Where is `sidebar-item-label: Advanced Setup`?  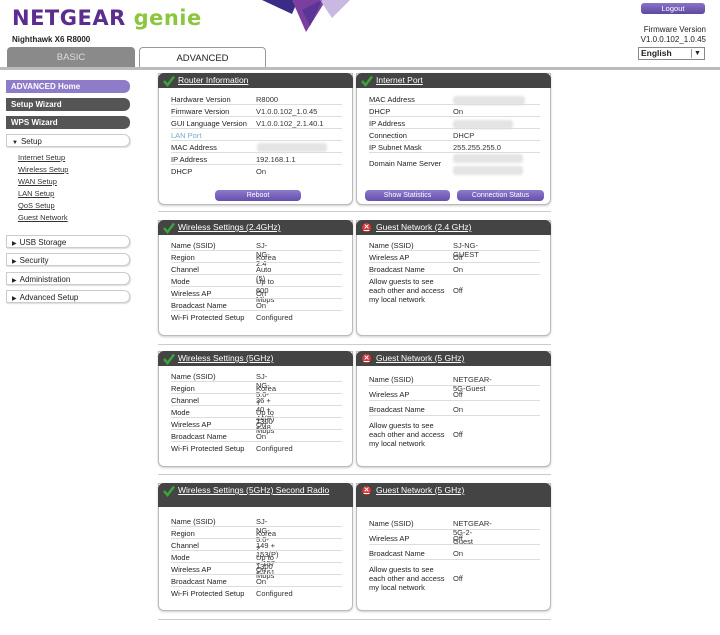
sidebar-item-label: Advanced Setup is located at coordinates (49, 297).